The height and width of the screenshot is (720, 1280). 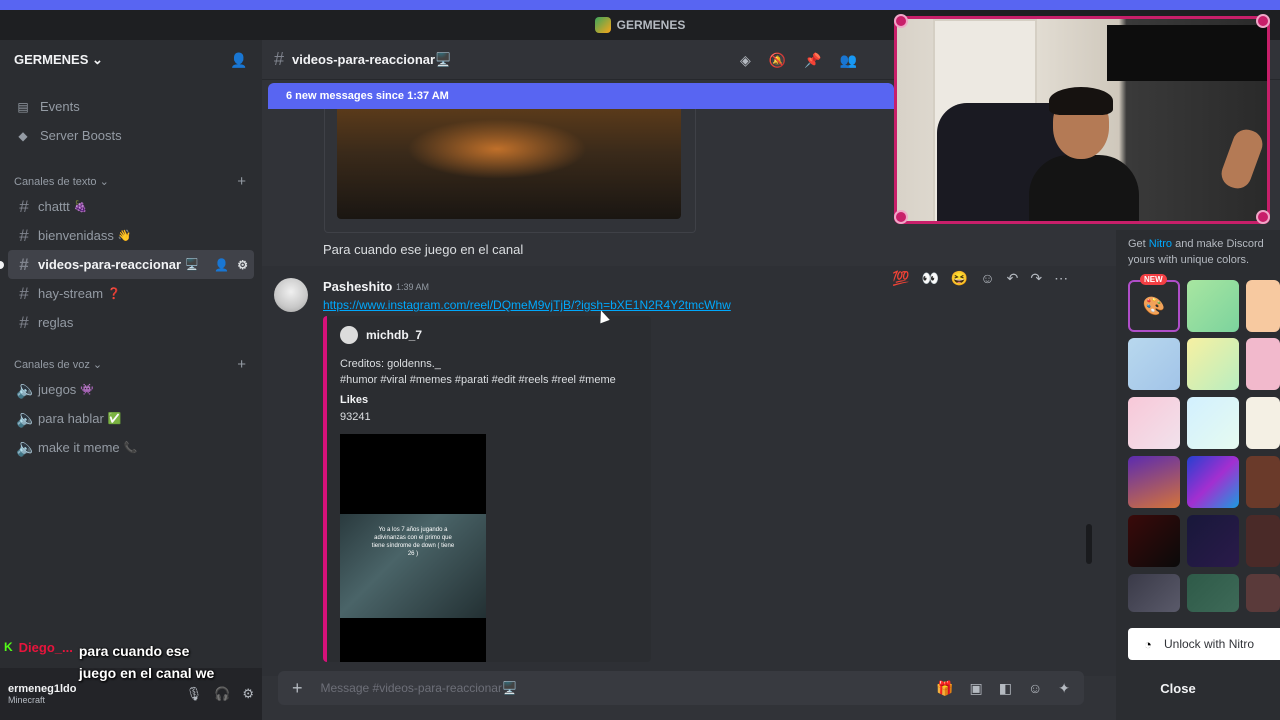 I want to click on message-actions: 💯 👀 😆 ☺ ↶ ↷ ⋯, so click(x=980, y=278).